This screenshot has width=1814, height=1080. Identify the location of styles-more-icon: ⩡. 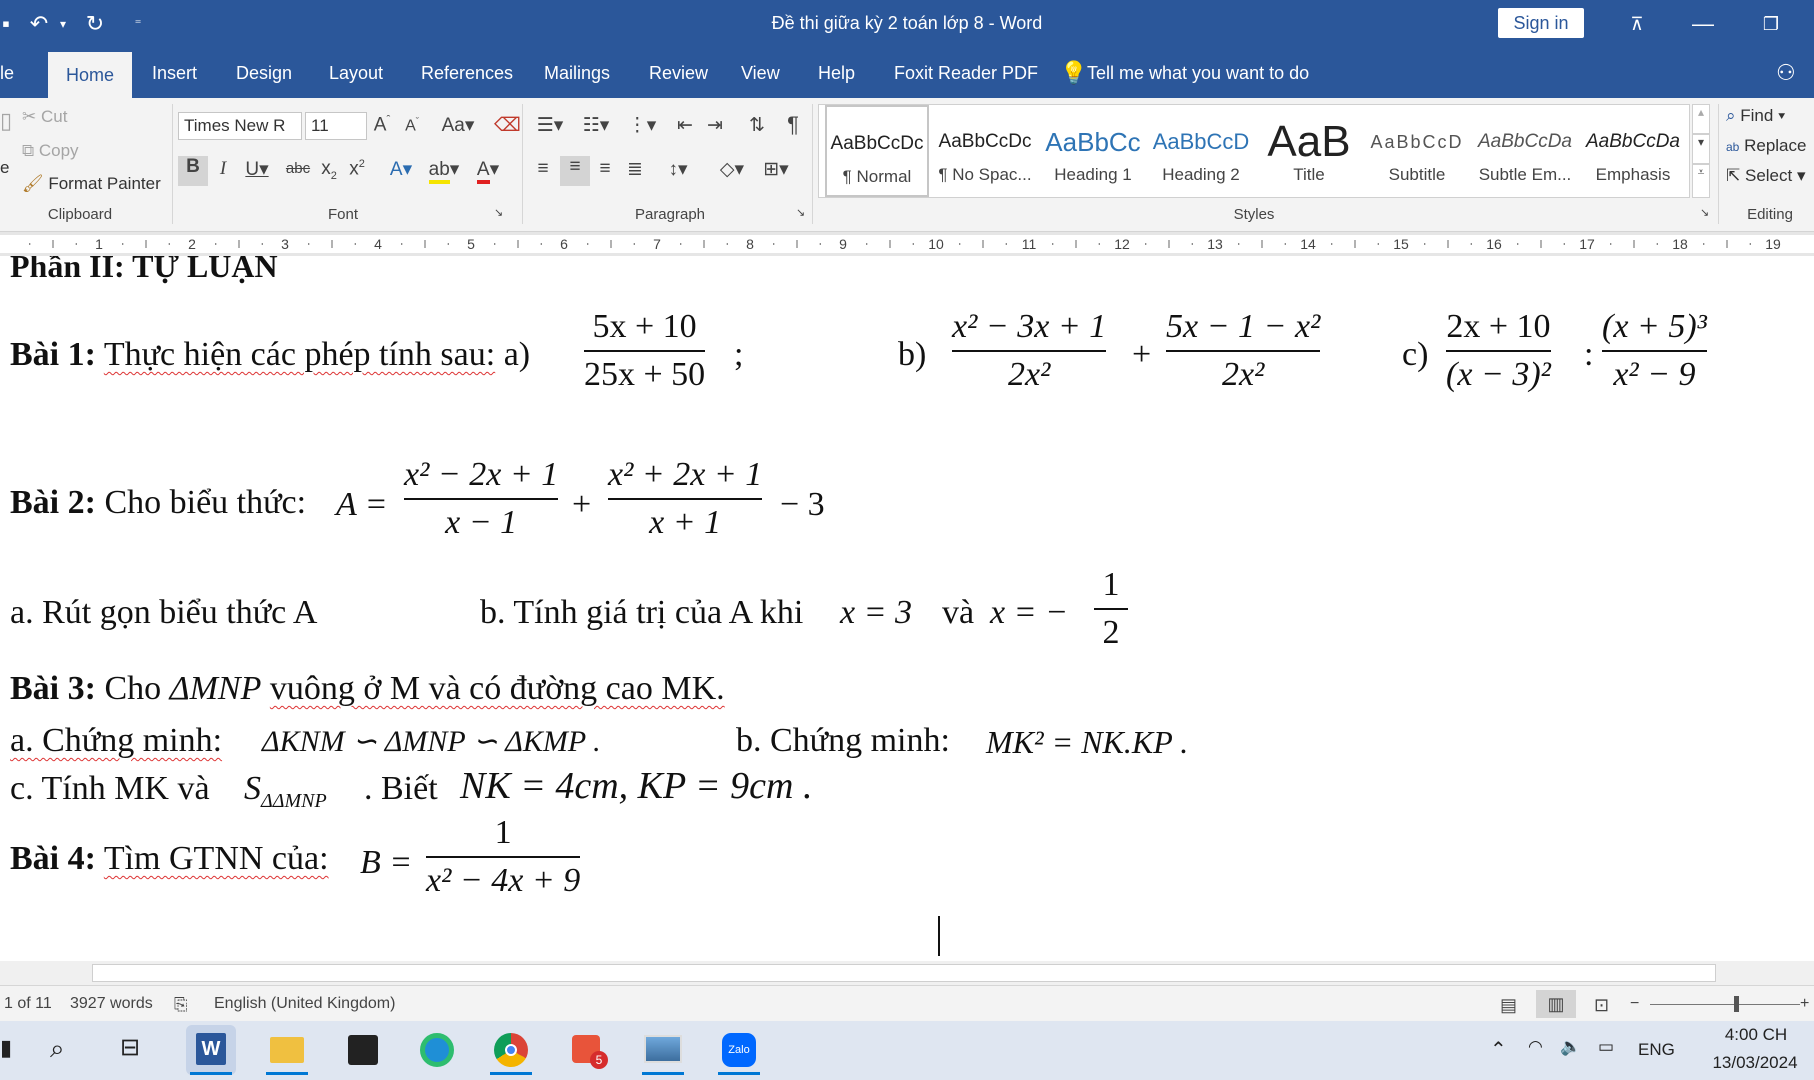
(1701, 181).